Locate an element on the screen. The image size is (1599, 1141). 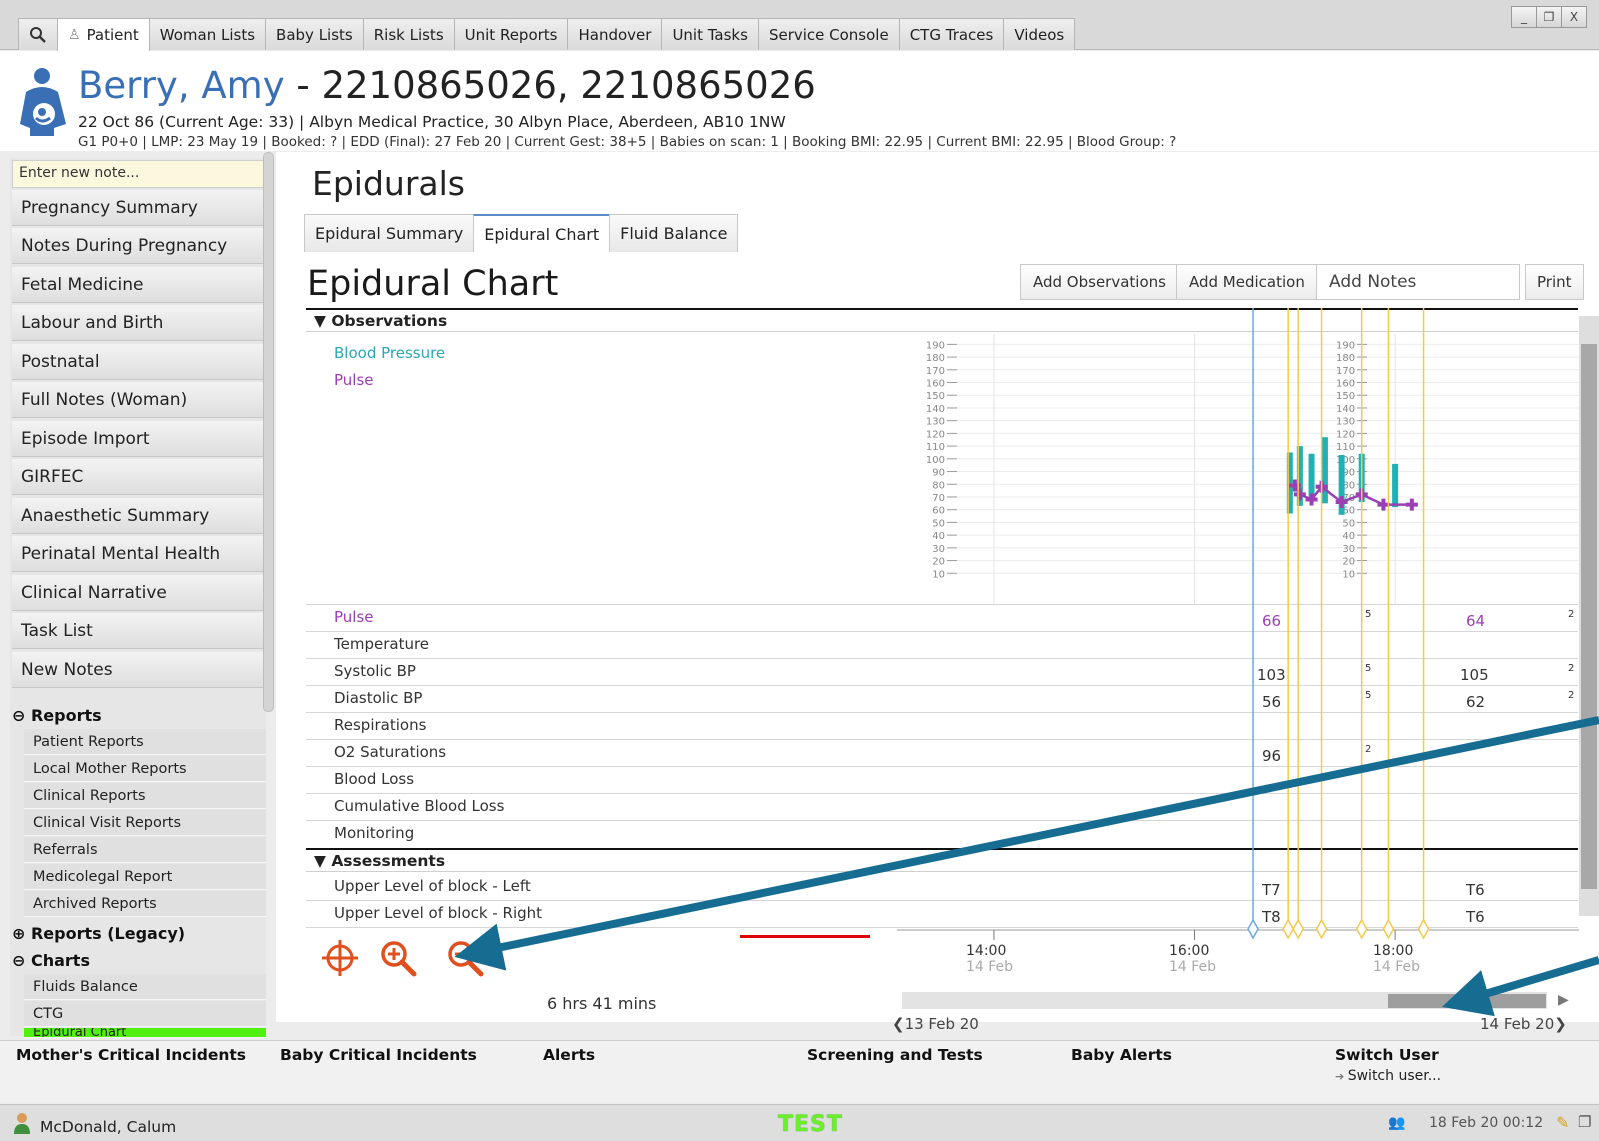
nav-new-notes: New Notes is located at coordinates (139, 670).